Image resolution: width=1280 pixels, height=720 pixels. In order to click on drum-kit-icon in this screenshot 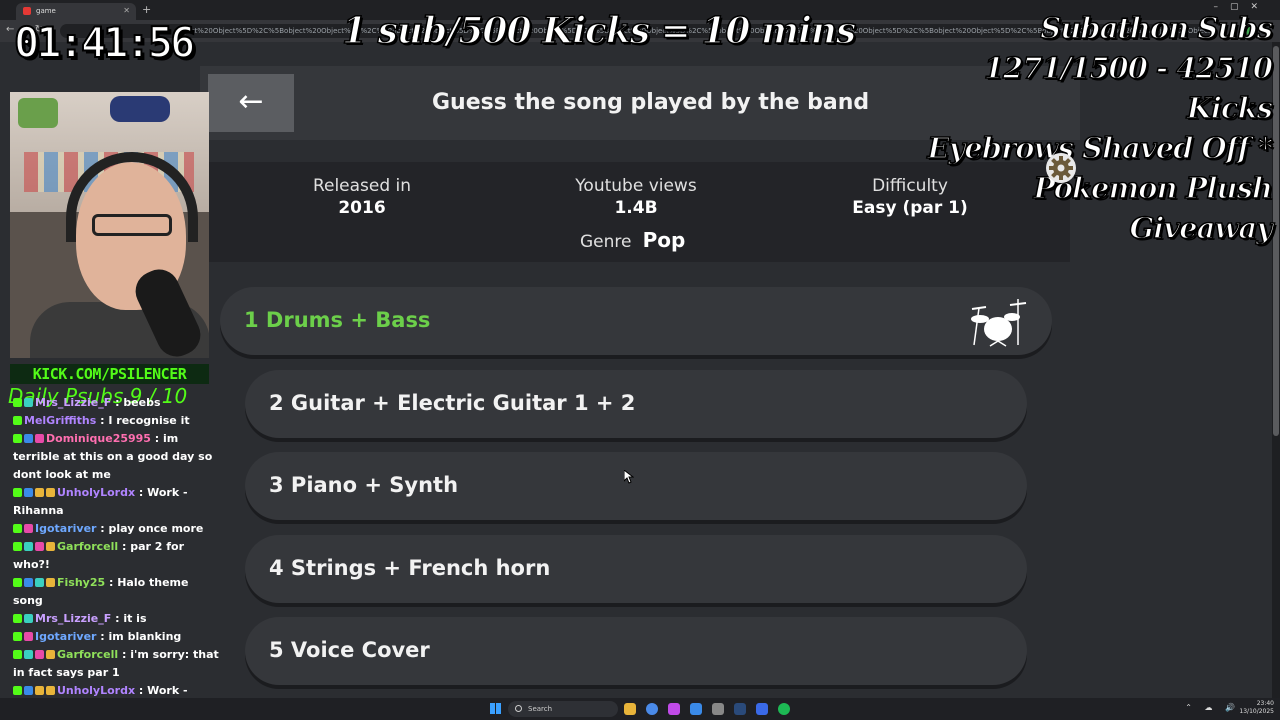, I will do `click(999, 323)`.